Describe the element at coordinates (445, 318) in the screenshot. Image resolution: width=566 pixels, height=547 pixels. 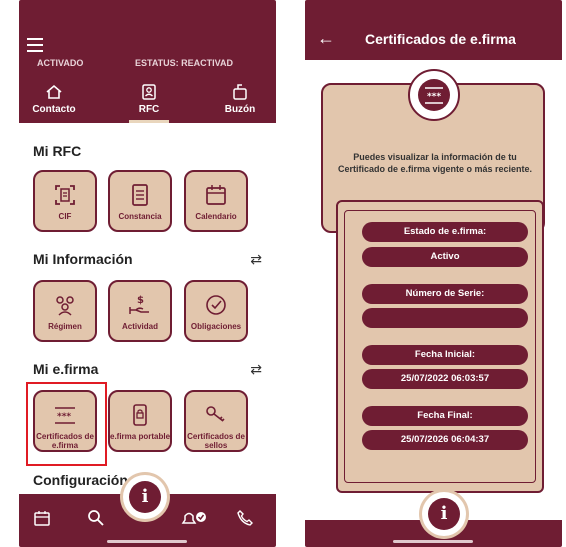
I see `field-value-numero-serie` at that location.